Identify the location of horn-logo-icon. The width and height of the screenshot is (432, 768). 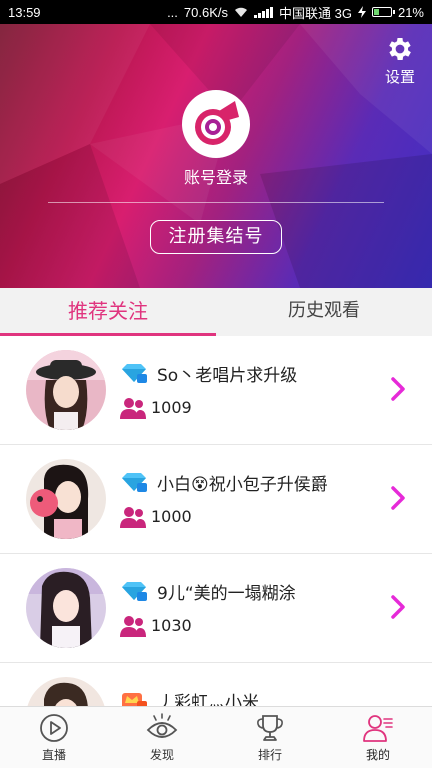
(217, 123).